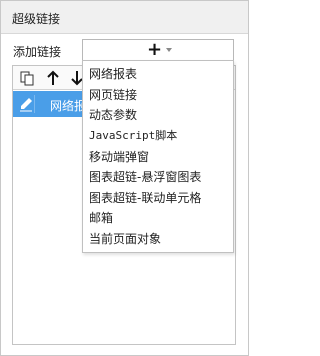 The height and width of the screenshot is (356, 320). What do you see at coordinates (48, 104) in the screenshot?
I see `link-list-item: 网络报` at bounding box center [48, 104].